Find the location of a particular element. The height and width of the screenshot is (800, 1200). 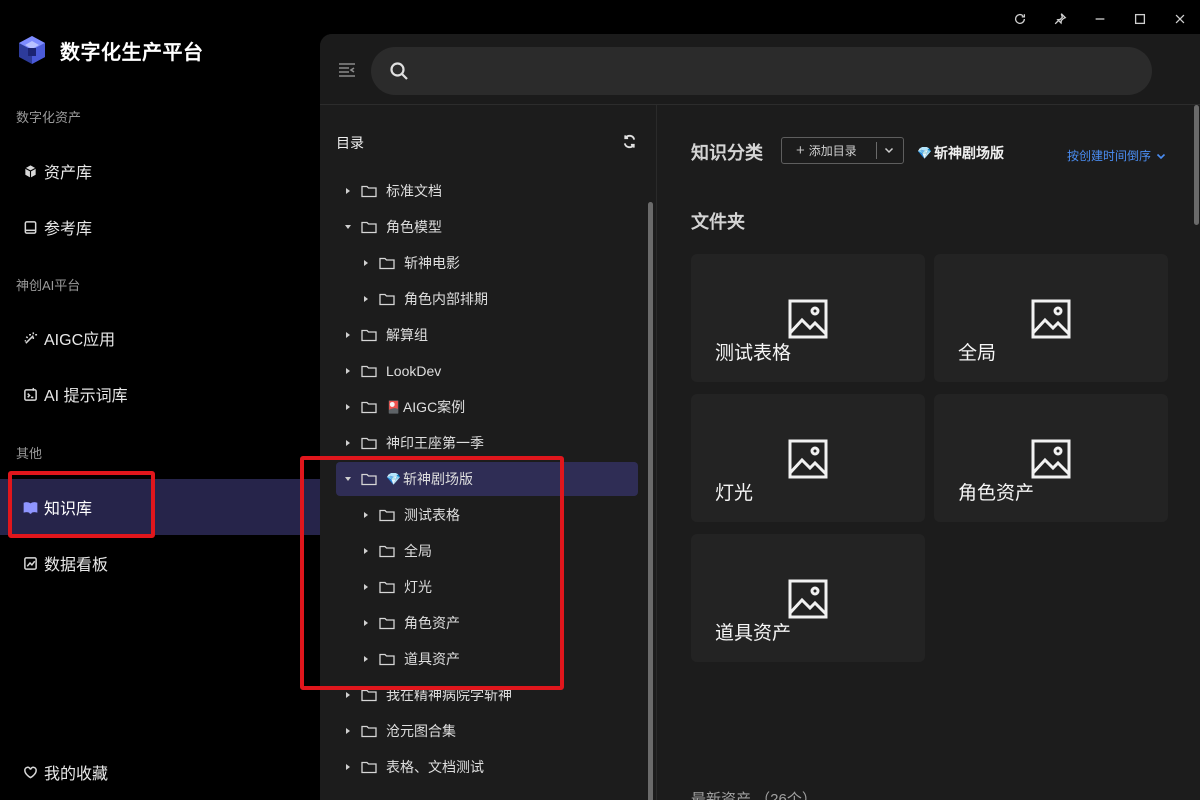

open-book-icon is located at coordinates (30, 507).